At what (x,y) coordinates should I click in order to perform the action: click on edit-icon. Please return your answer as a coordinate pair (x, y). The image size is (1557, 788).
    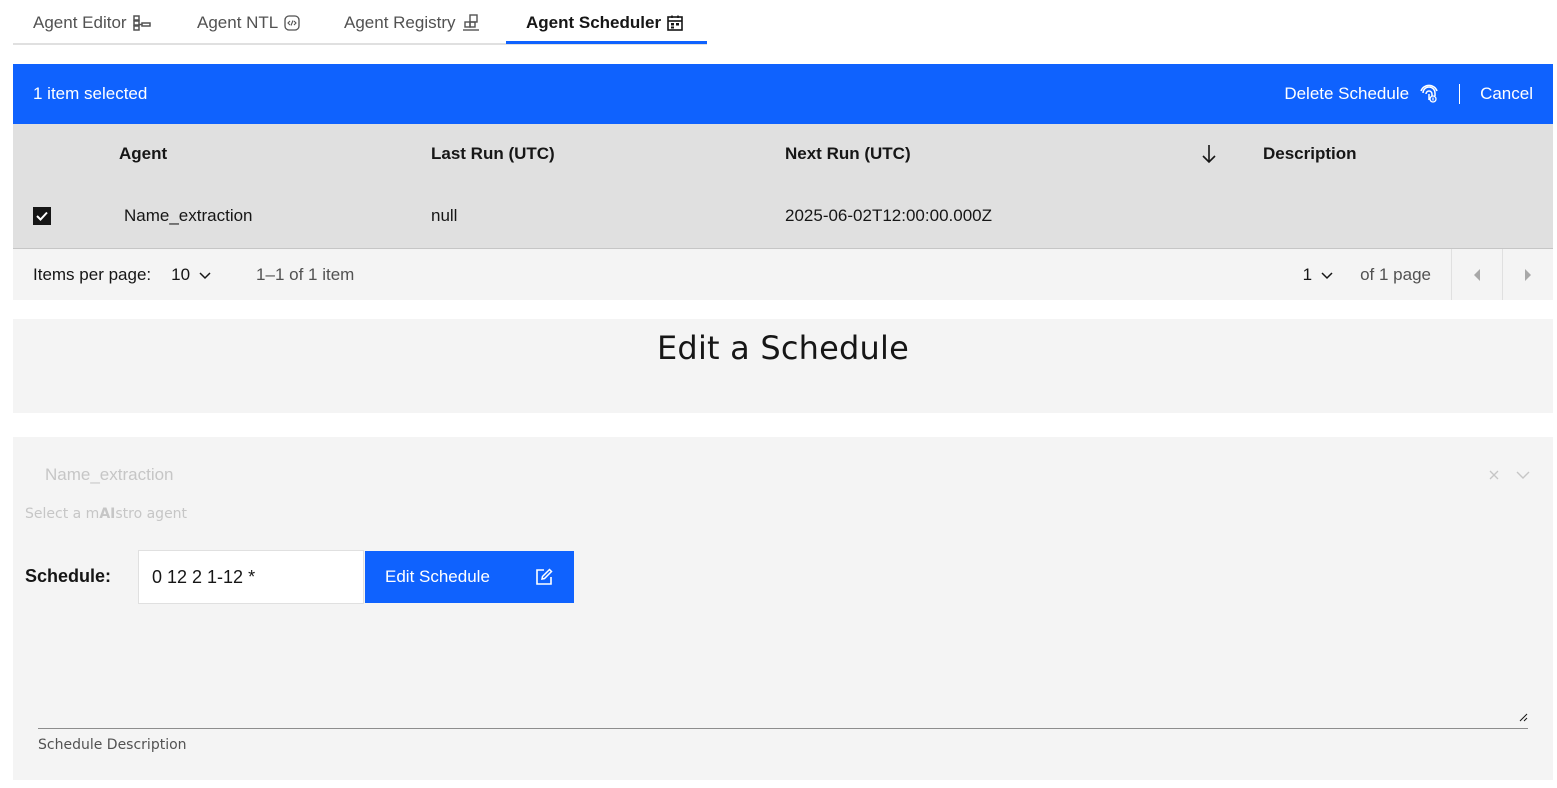
    Looking at the image, I should click on (544, 577).